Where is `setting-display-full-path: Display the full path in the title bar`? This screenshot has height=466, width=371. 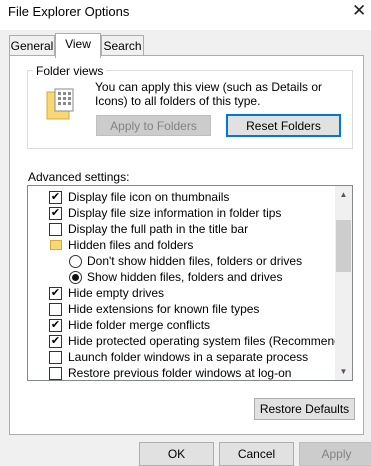
setting-display-full-path: Display the full path in the title bar is located at coordinates (182, 229).